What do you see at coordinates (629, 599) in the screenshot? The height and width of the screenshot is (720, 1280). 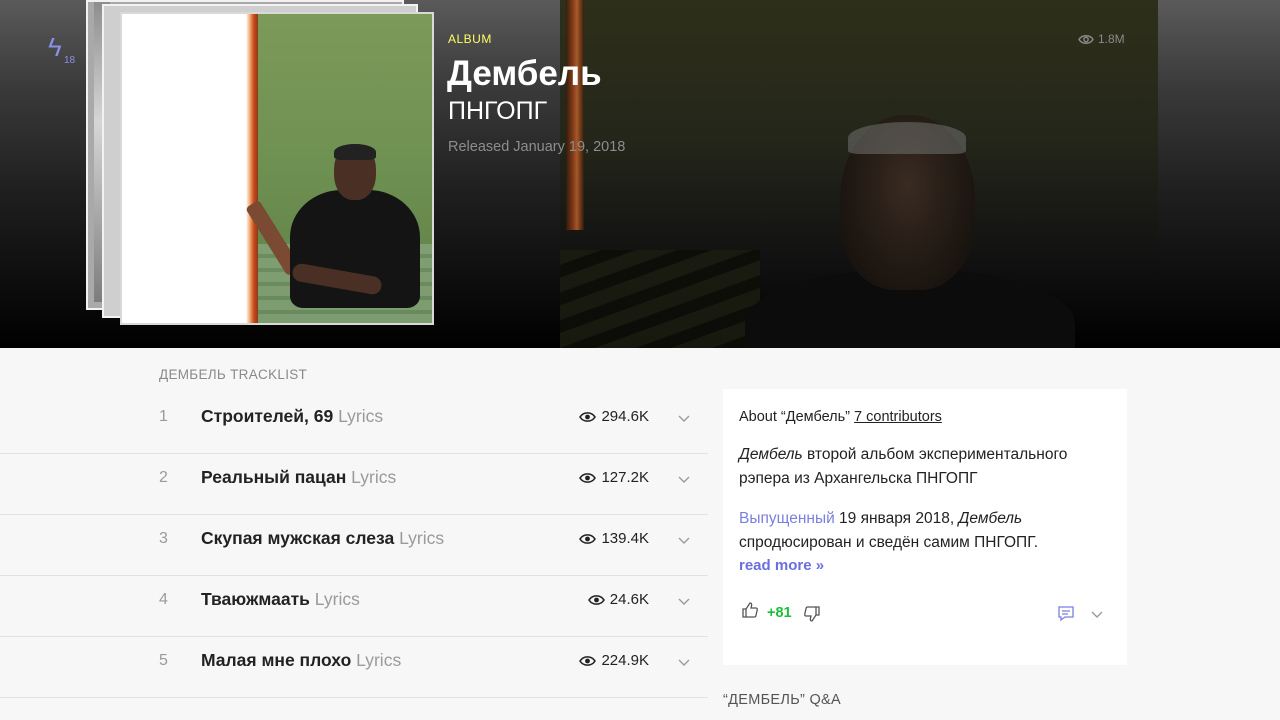 I see `track-views-count: 24.6K` at bounding box center [629, 599].